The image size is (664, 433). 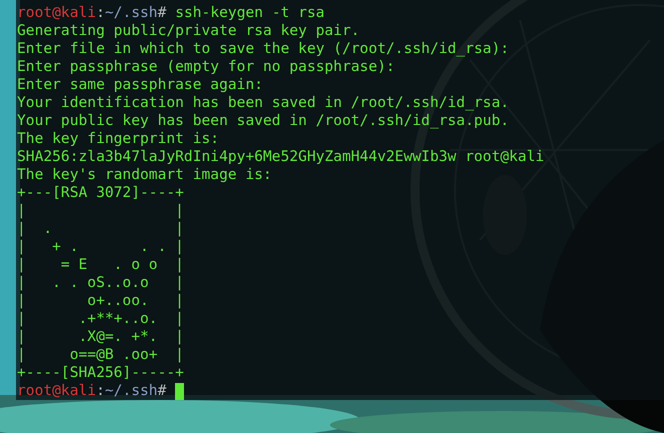 What do you see at coordinates (100, 193) in the screenshot?
I see `output-line: +---[RSA 3072]----+` at bounding box center [100, 193].